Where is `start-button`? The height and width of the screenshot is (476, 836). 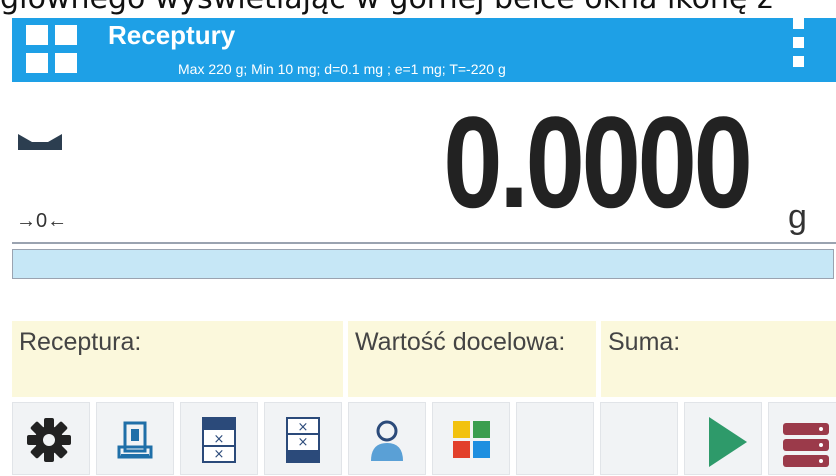
start-button is located at coordinates (723, 438).